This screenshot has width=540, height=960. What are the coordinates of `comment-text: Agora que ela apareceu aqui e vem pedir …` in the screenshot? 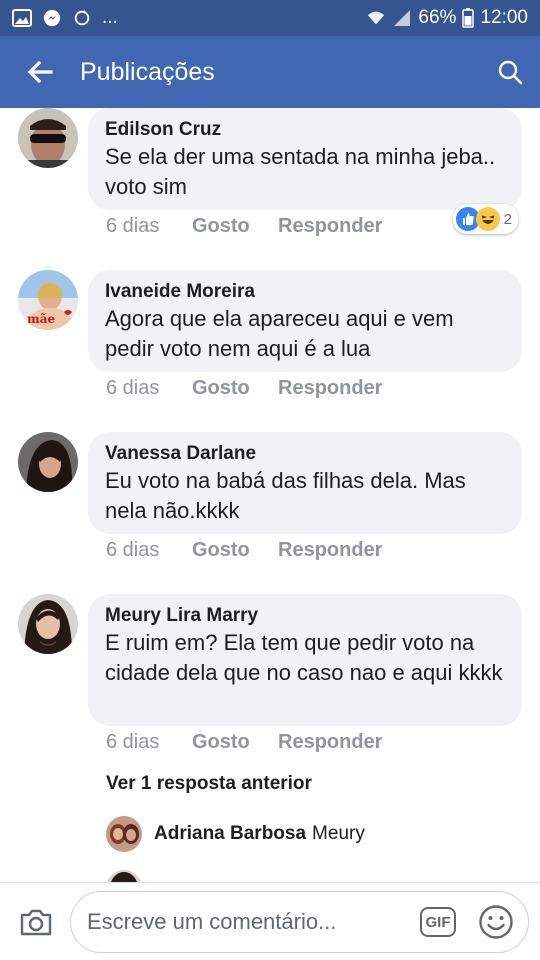 It's located at (279, 333).